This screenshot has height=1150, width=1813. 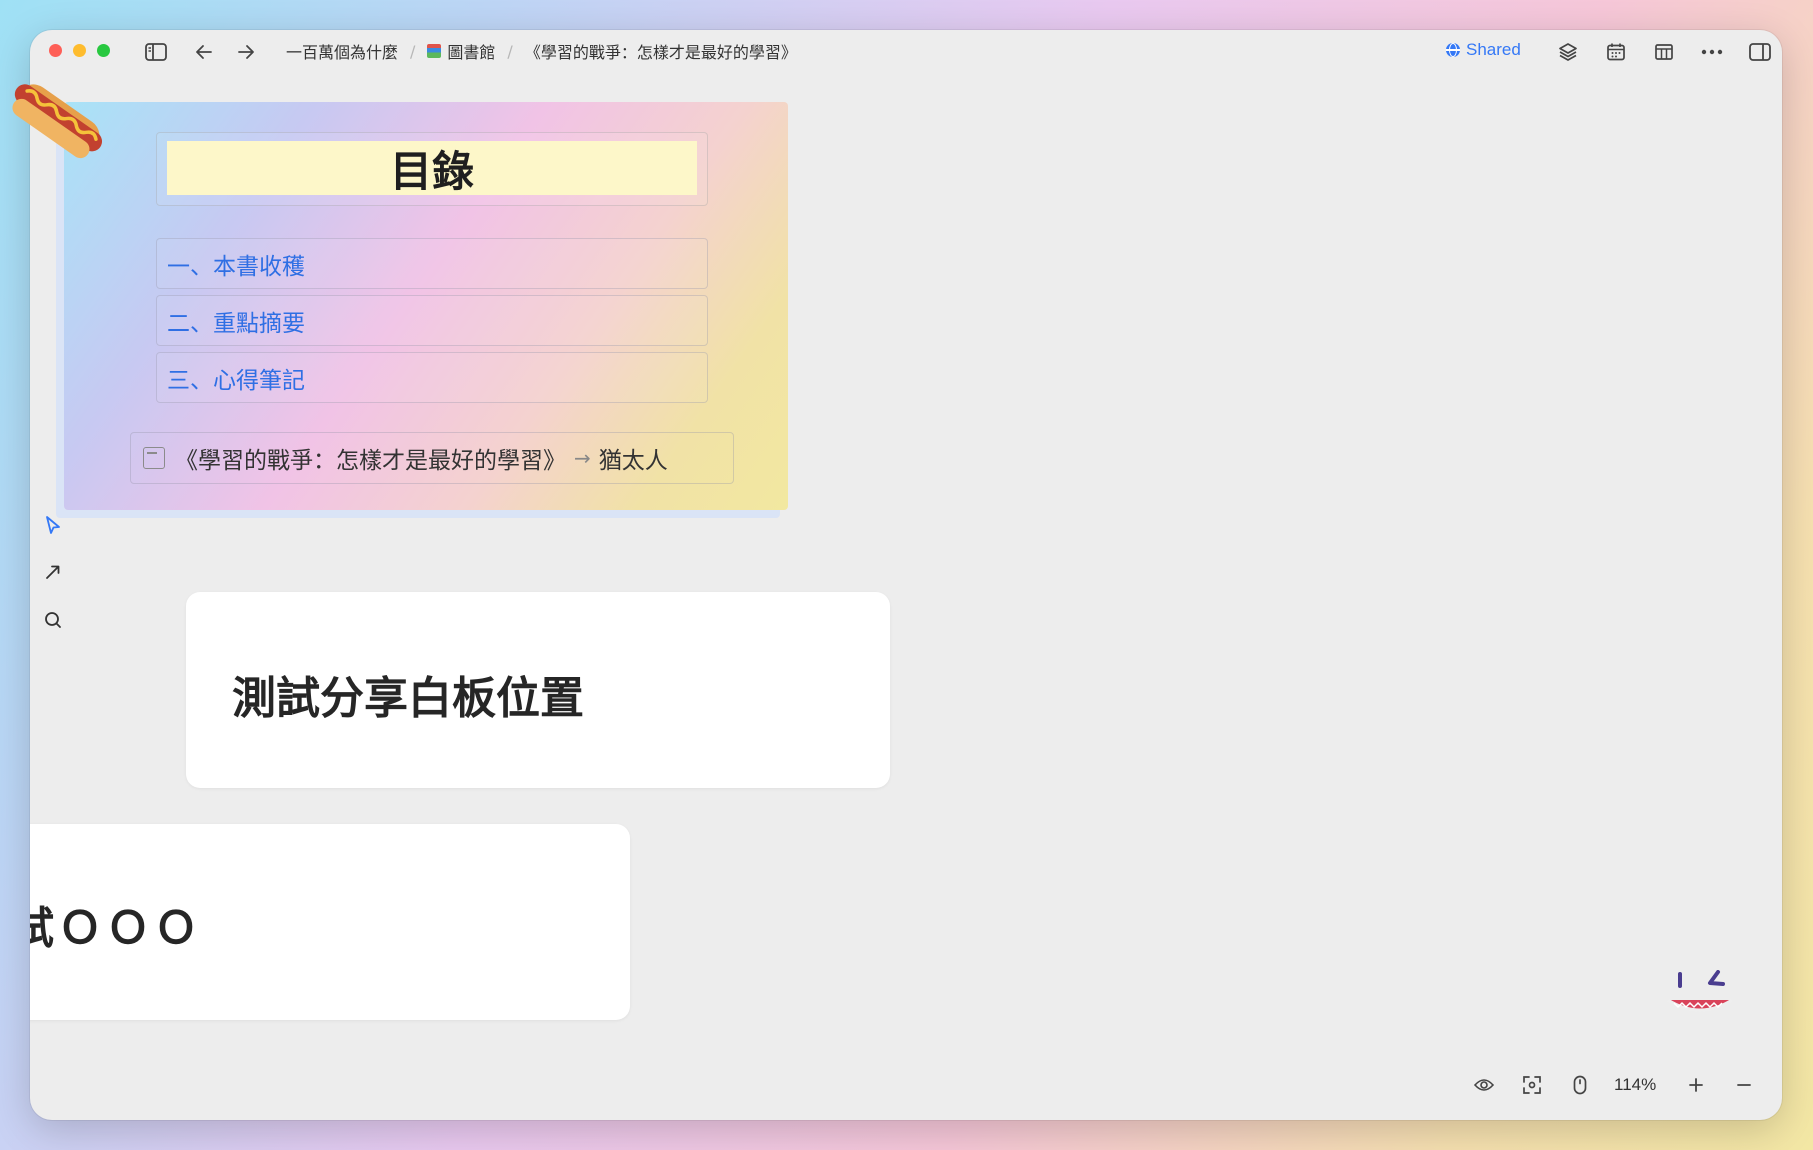 I want to click on breadcrumb: 一百萬個為什麼 / 圖書館 / 《學習的戰爭：怎樣才是最好的學習》, so click(x=541, y=51).